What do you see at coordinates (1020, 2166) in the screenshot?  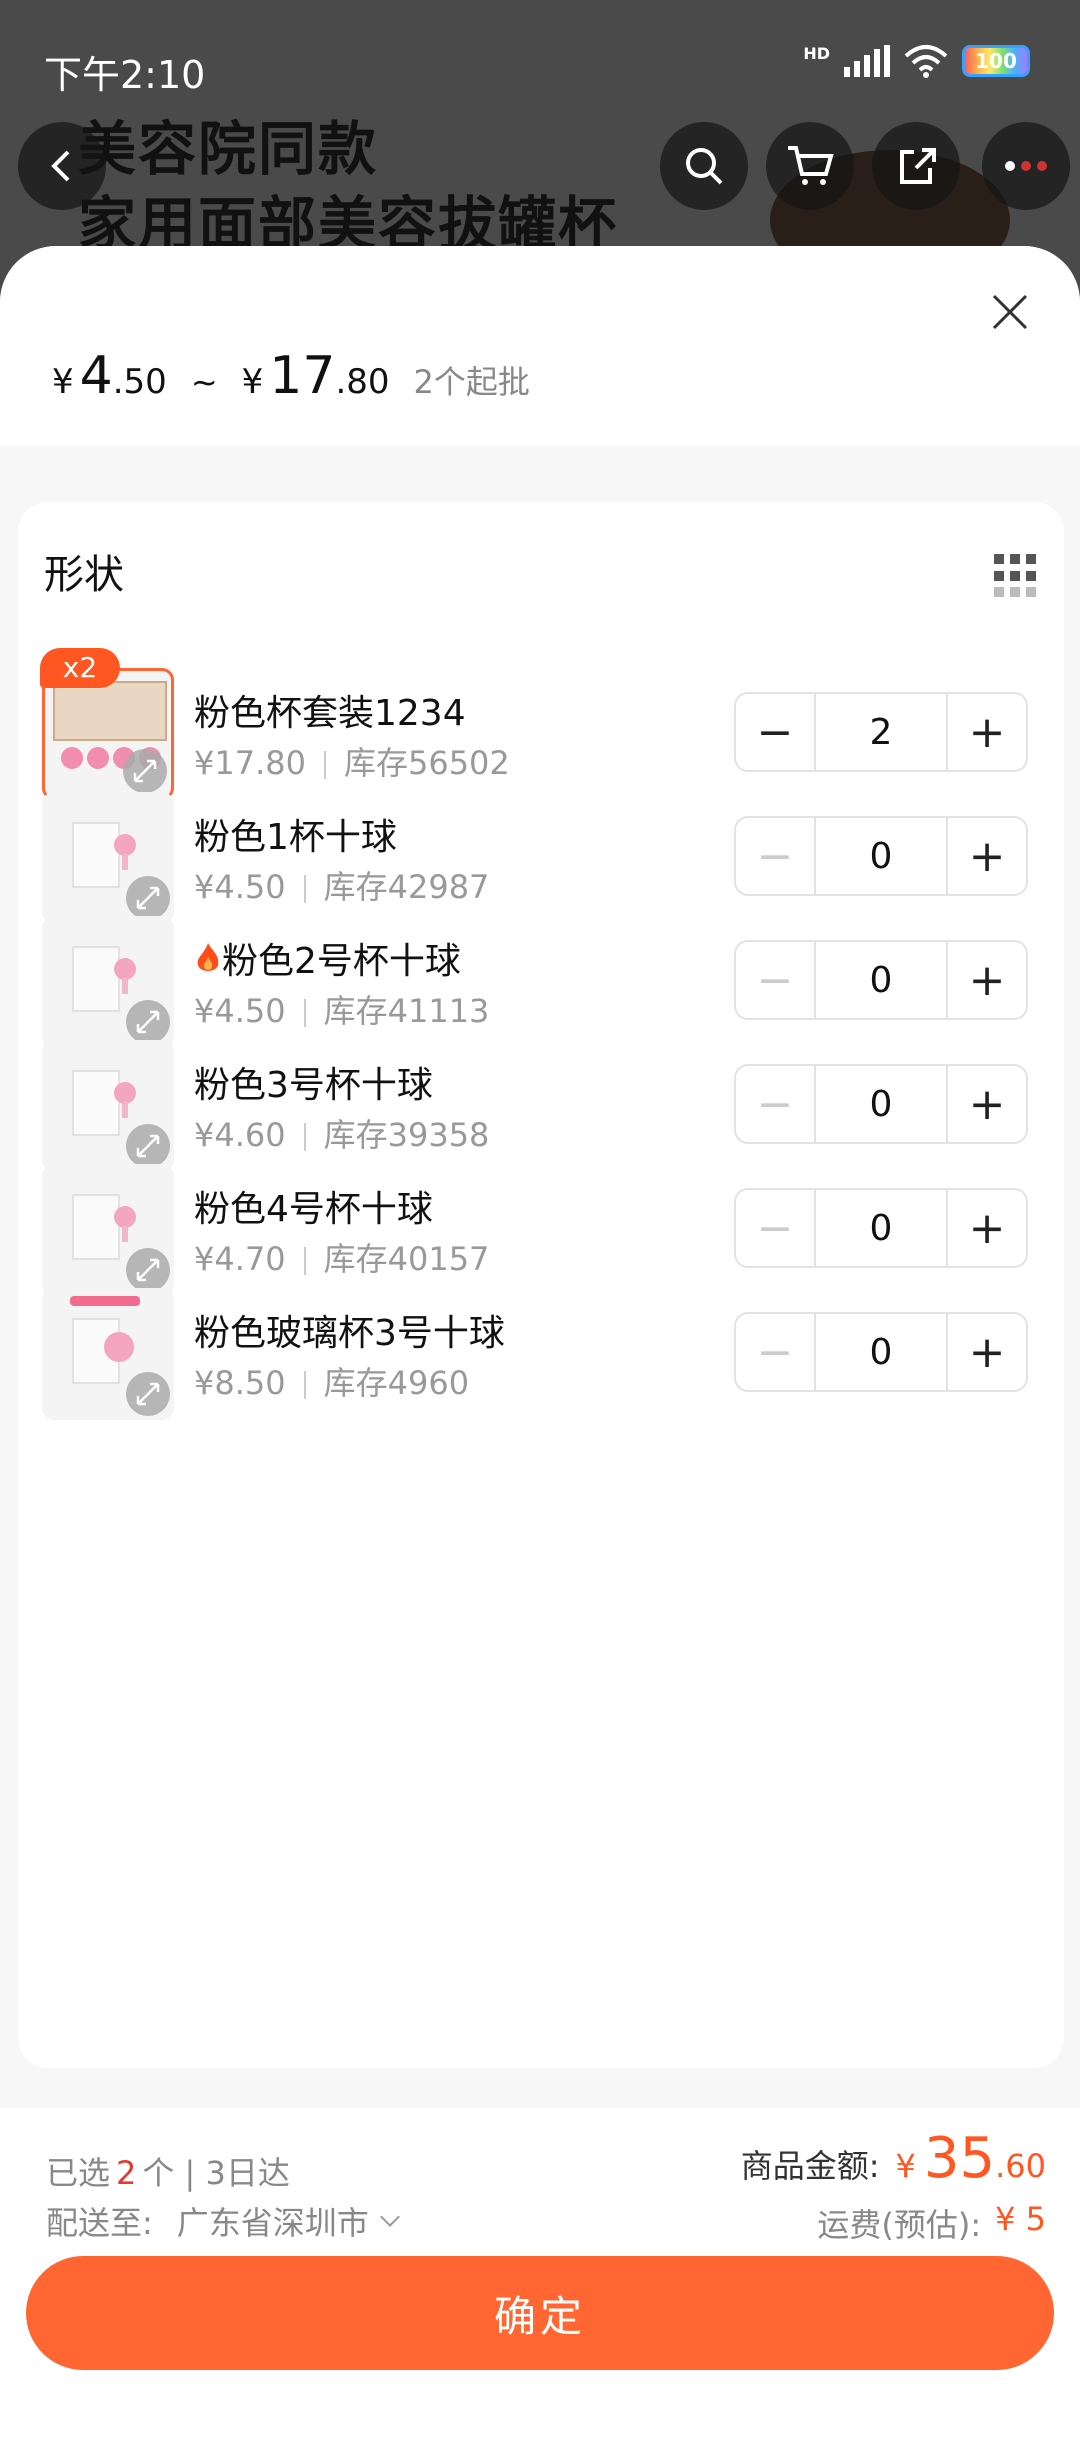 I see `amount-dec: .60` at bounding box center [1020, 2166].